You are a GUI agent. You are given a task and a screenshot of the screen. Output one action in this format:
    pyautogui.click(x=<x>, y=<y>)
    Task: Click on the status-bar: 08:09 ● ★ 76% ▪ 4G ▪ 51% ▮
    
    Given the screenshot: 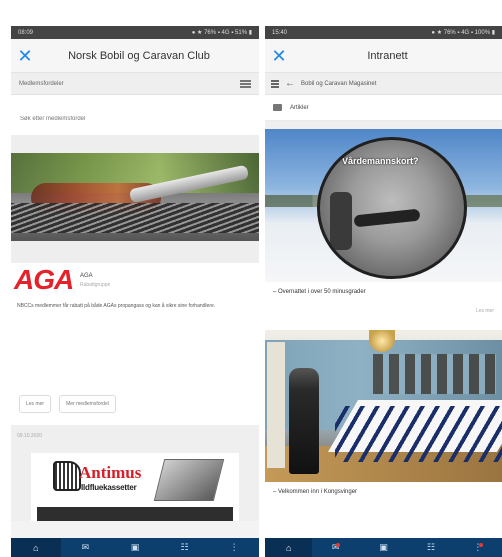 What is the action you would take?
    pyautogui.click(x=135, y=32)
    